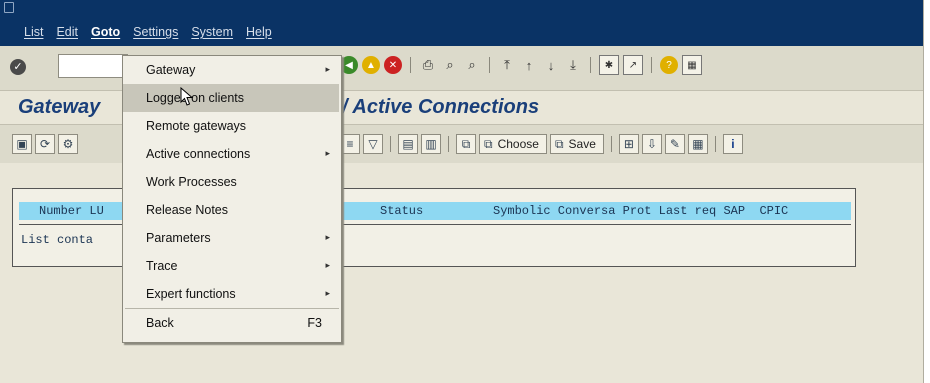 The image size is (930, 383). What do you see at coordinates (641, 211) in the screenshot?
I see `column-header-rest: Symbolic Conversa Prot Last req SAP CPIC` at bounding box center [641, 211].